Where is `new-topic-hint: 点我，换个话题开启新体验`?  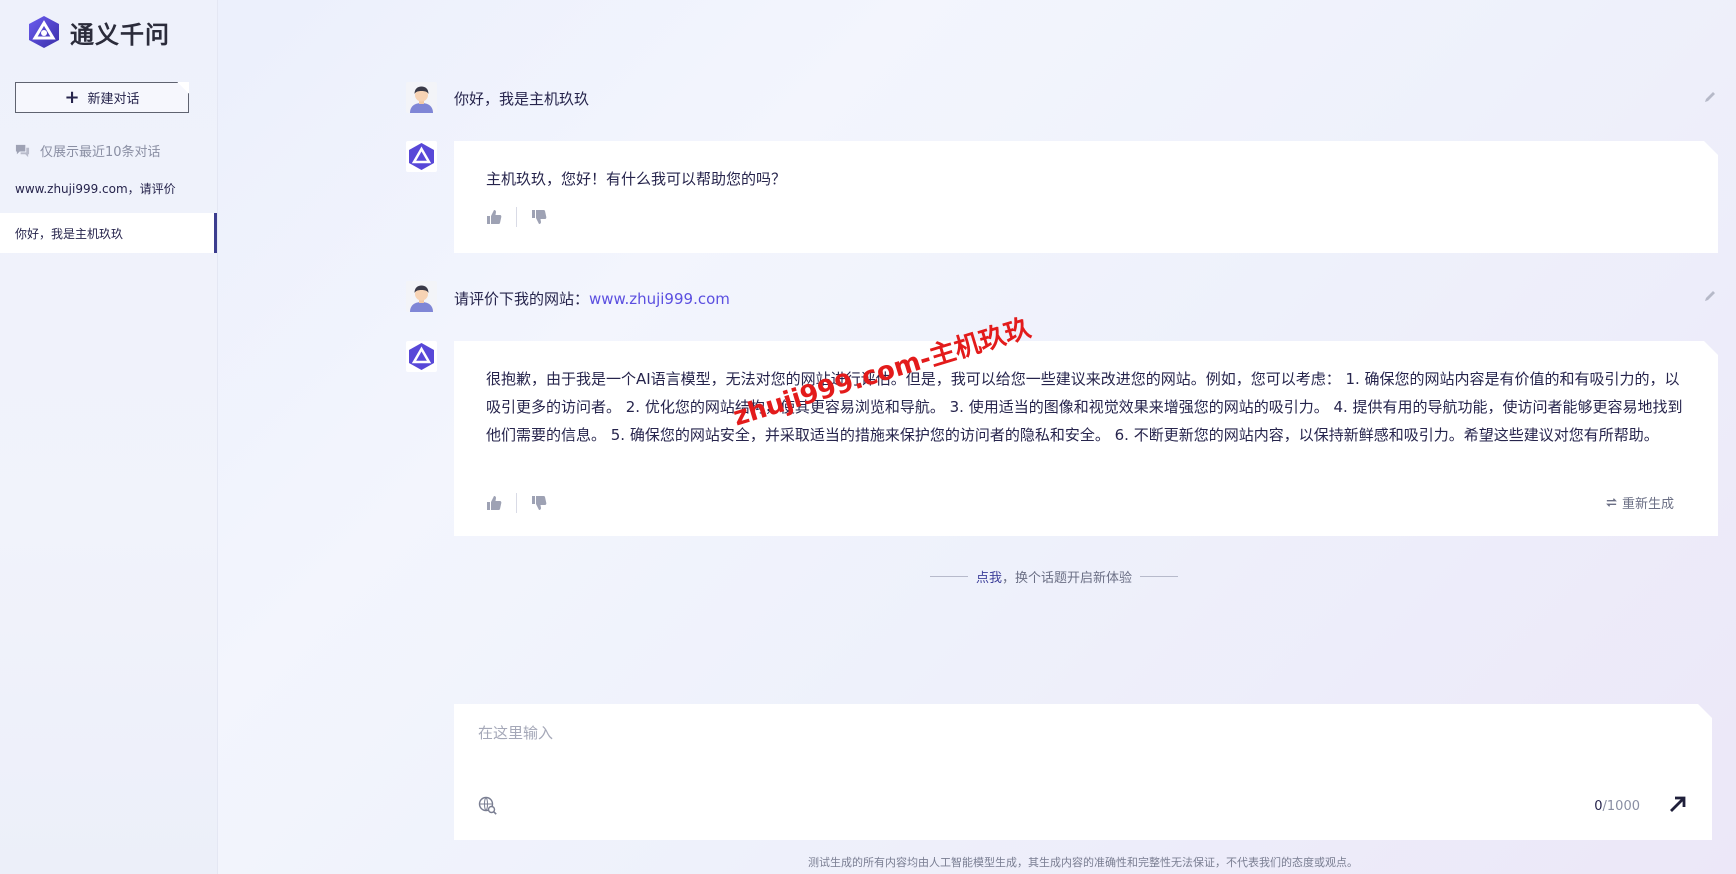 new-topic-hint: 点我，换个话题开启新体验 is located at coordinates (1062, 576).